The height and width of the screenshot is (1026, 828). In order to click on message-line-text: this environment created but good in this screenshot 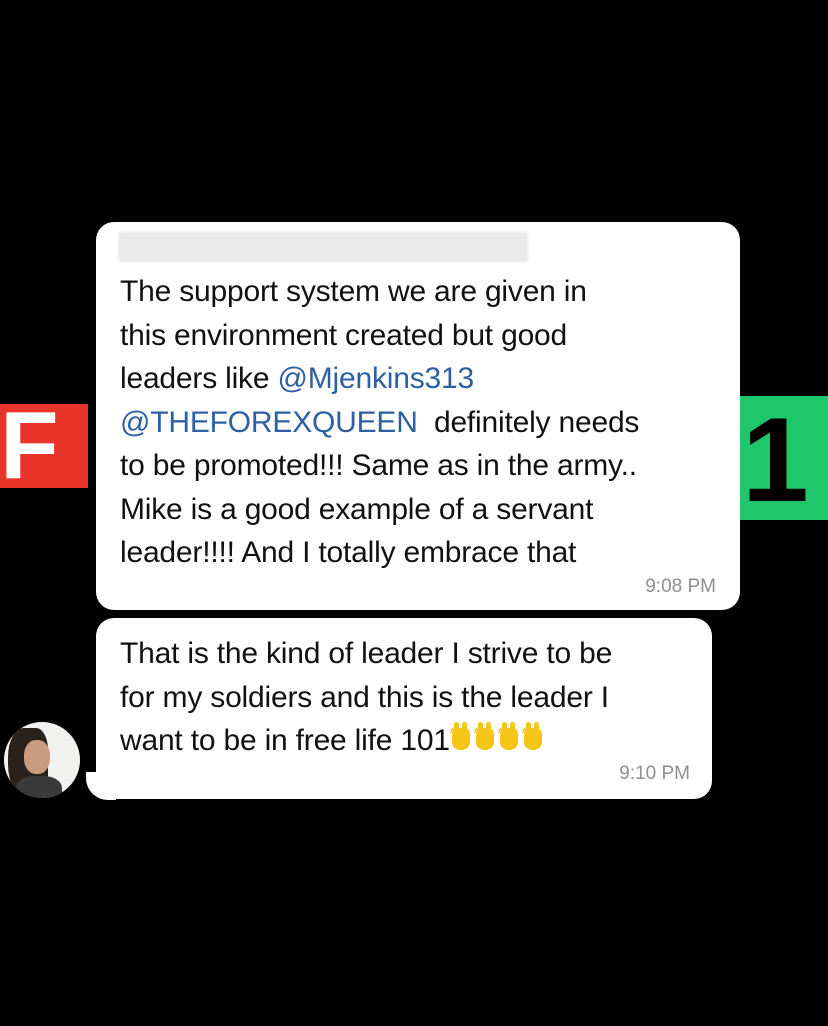, I will do `click(344, 335)`.